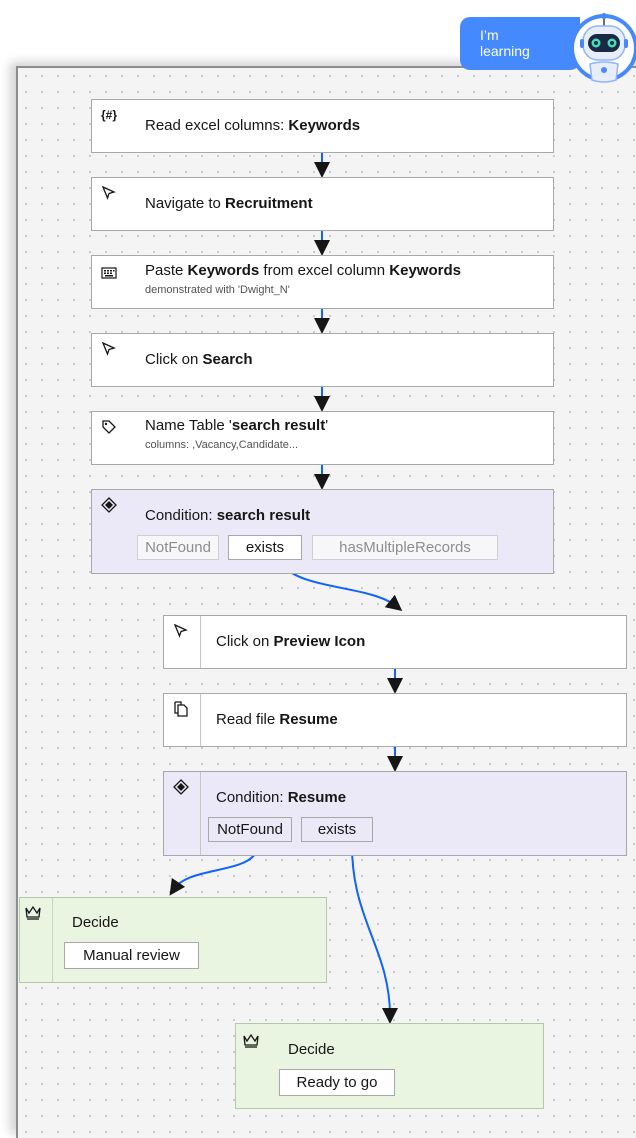 The image size is (636, 1138). I want to click on step-title: Read file Resume, so click(277, 719).